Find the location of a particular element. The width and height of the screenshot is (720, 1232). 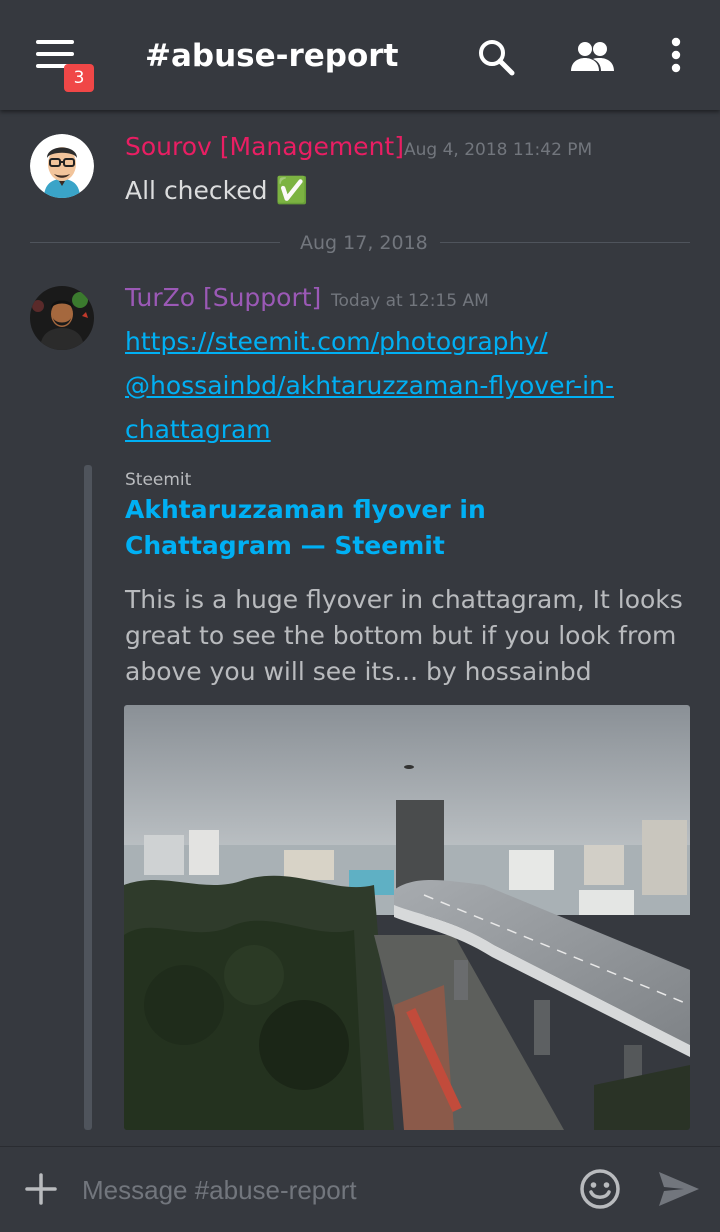

plus-icon is located at coordinates (41, 1189).